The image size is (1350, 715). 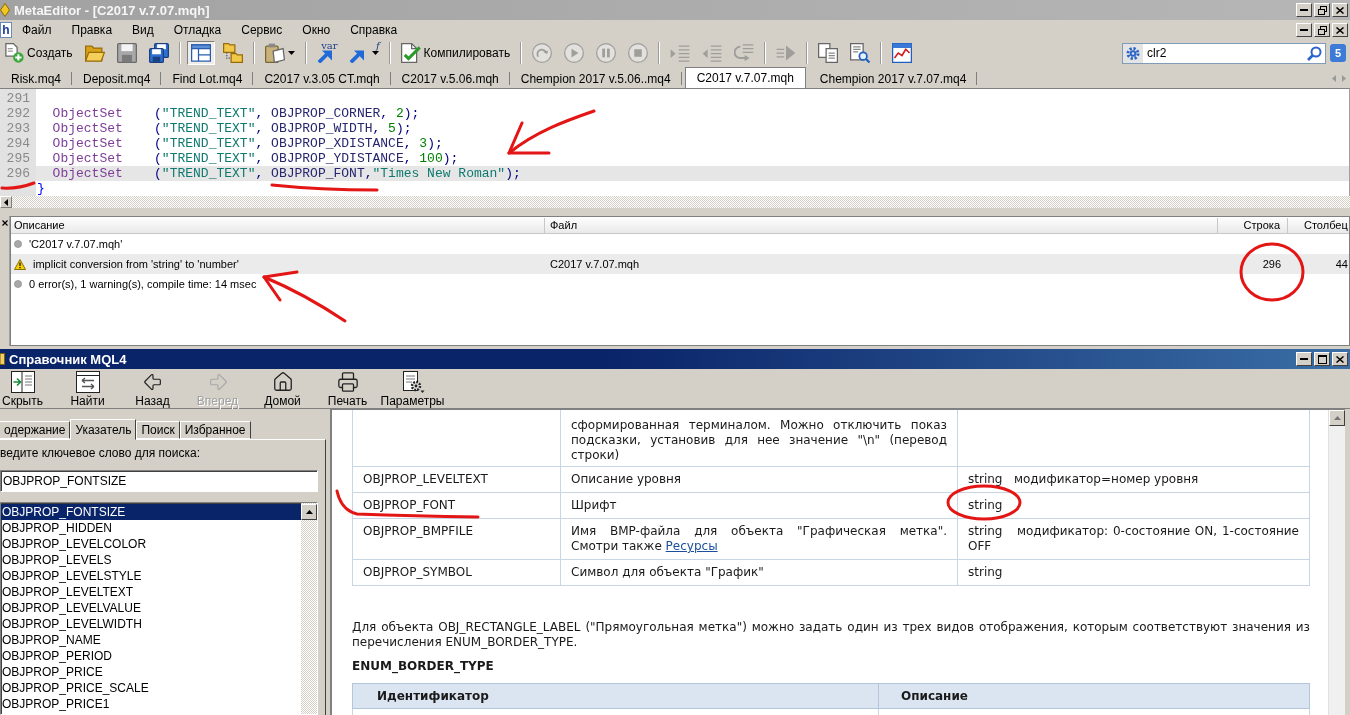 I want to click on window-title: MetaEditor - [C2017 v.7.07.mqh], so click(x=112, y=10).